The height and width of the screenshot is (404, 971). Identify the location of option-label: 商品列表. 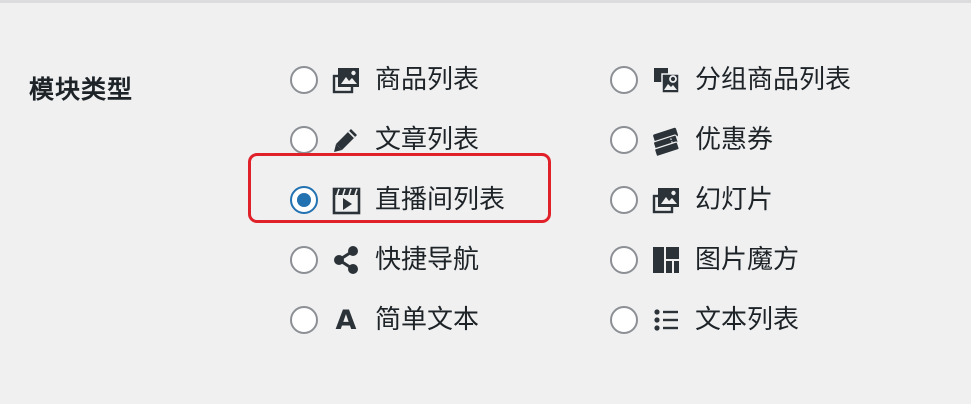
(427, 80).